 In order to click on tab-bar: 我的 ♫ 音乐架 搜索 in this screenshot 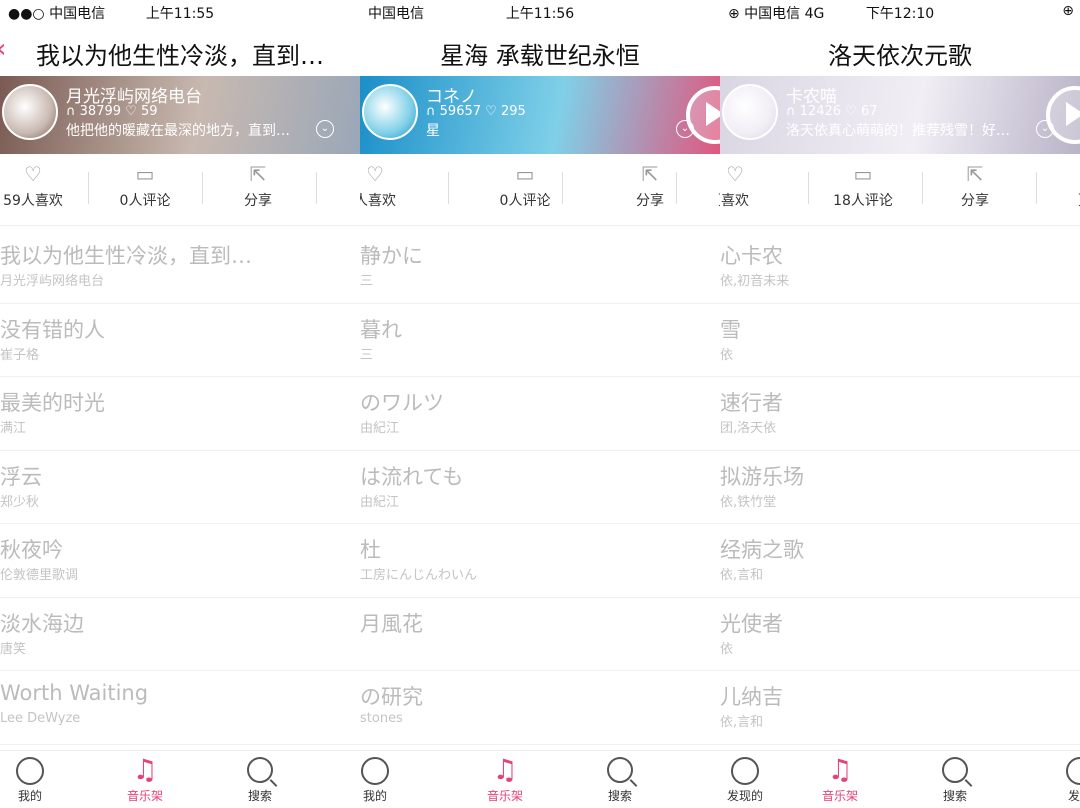, I will do `click(180, 779)`.